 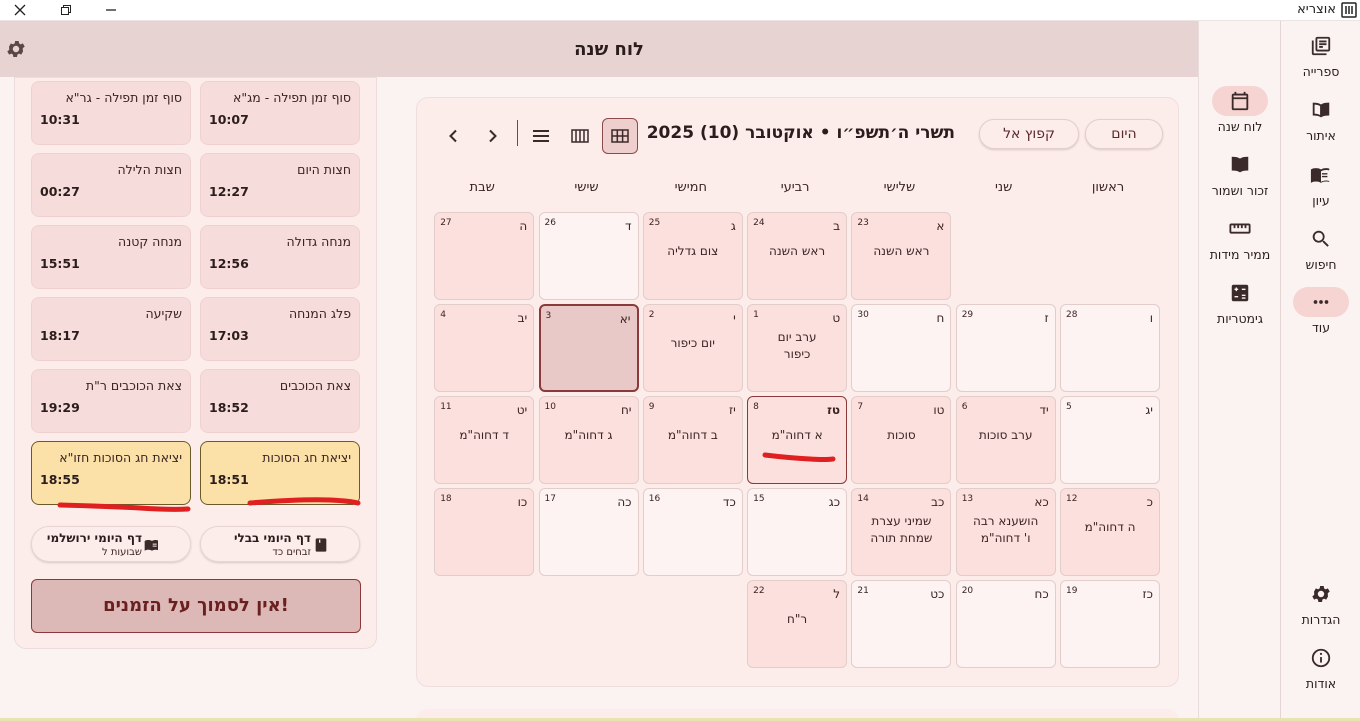 What do you see at coordinates (1029, 134) in the screenshot?
I see `jump-to-date-button: קפוץ אל` at bounding box center [1029, 134].